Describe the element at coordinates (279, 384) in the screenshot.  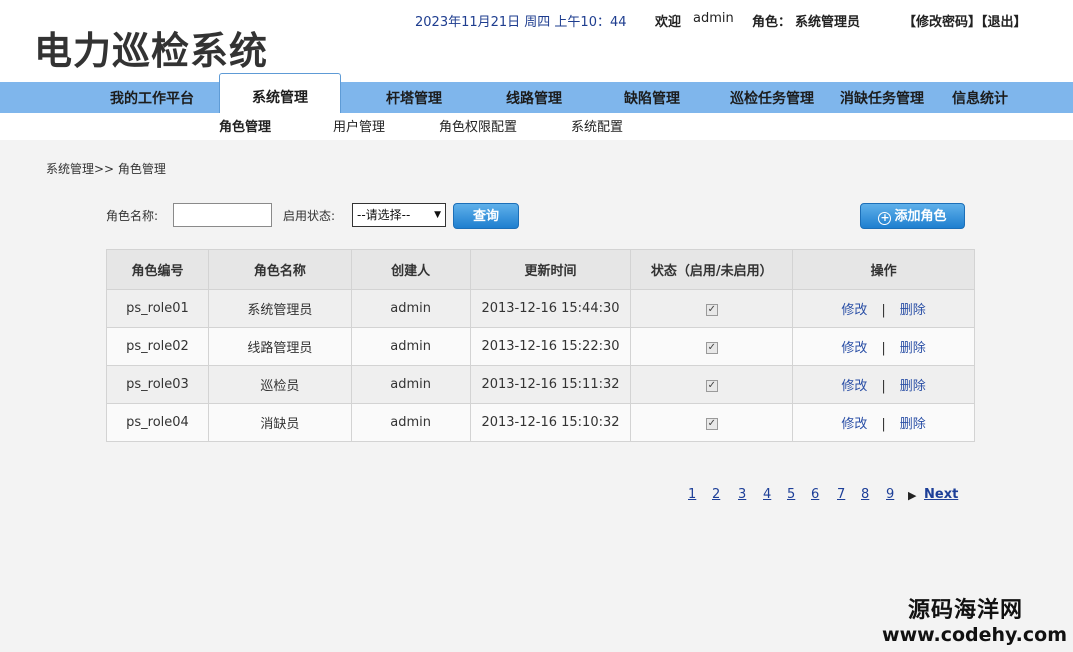
I see `cell-role-name: 巡检员` at that location.